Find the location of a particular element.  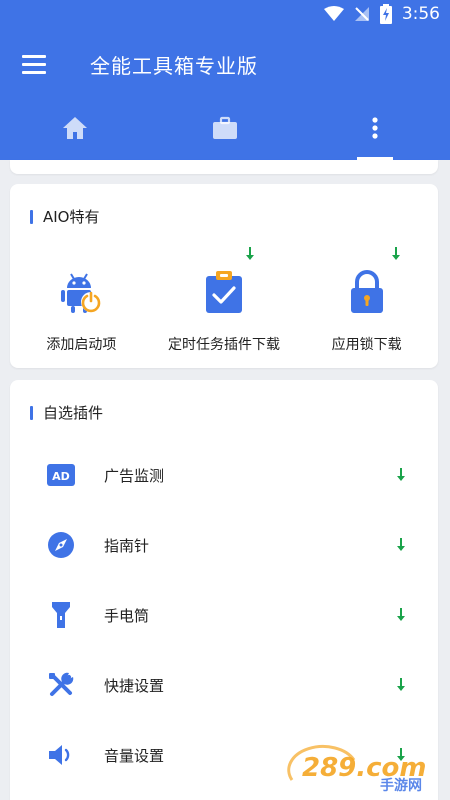

plugin-label: 广告监测 is located at coordinates (134, 475).